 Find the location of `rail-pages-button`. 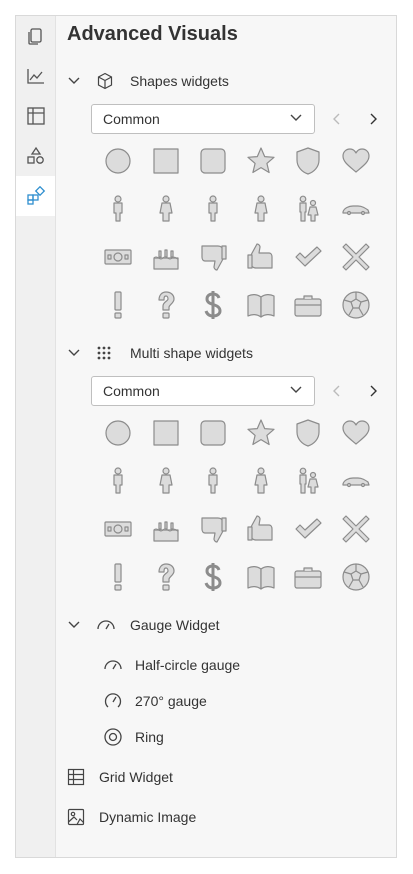

rail-pages-button is located at coordinates (35, 36).